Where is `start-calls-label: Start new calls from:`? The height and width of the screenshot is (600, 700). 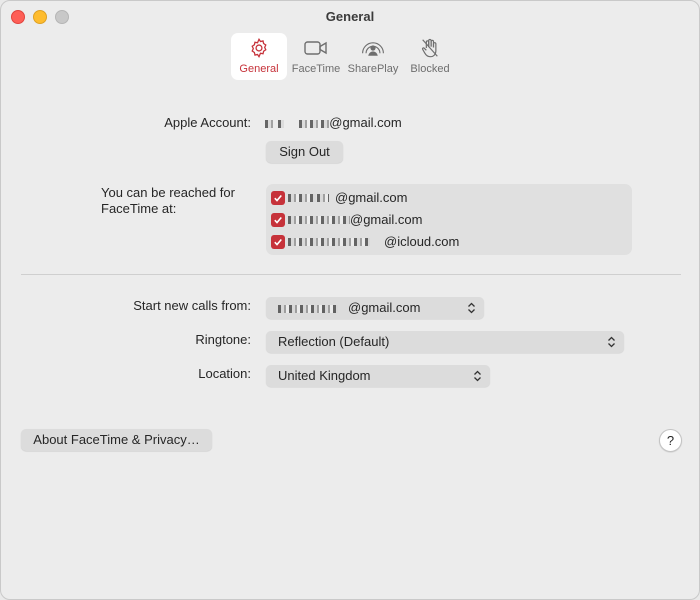 start-calls-label: Start new calls from: is located at coordinates (192, 305).